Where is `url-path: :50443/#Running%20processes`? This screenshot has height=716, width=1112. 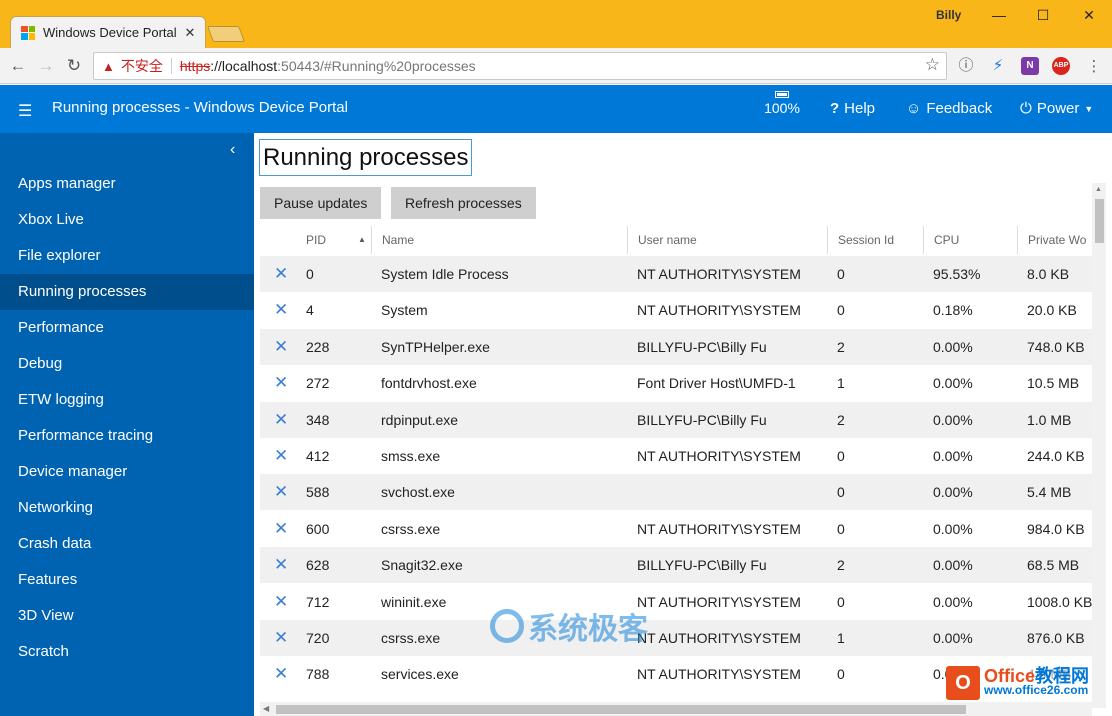 url-path: :50443/#Running%20processes is located at coordinates (376, 66).